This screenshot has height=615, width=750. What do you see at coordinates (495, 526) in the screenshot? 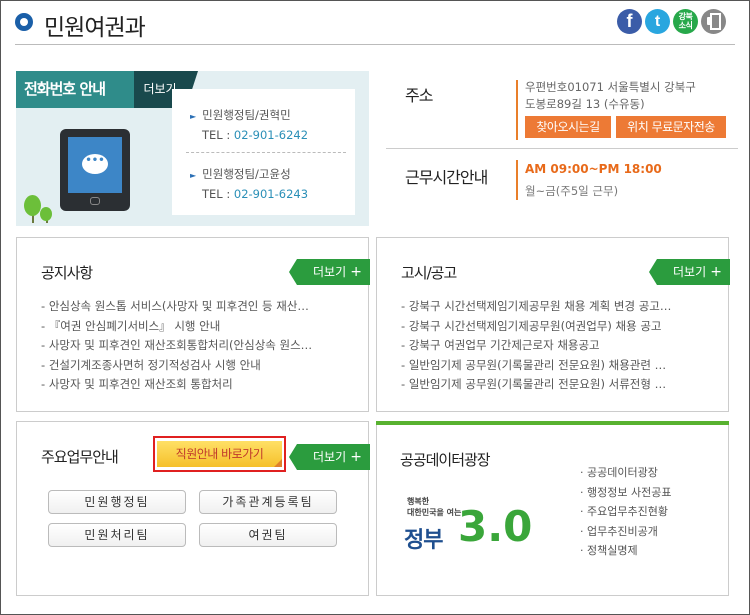
I see `gov3-logo-number: 3.0` at bounding box center [495, 526].